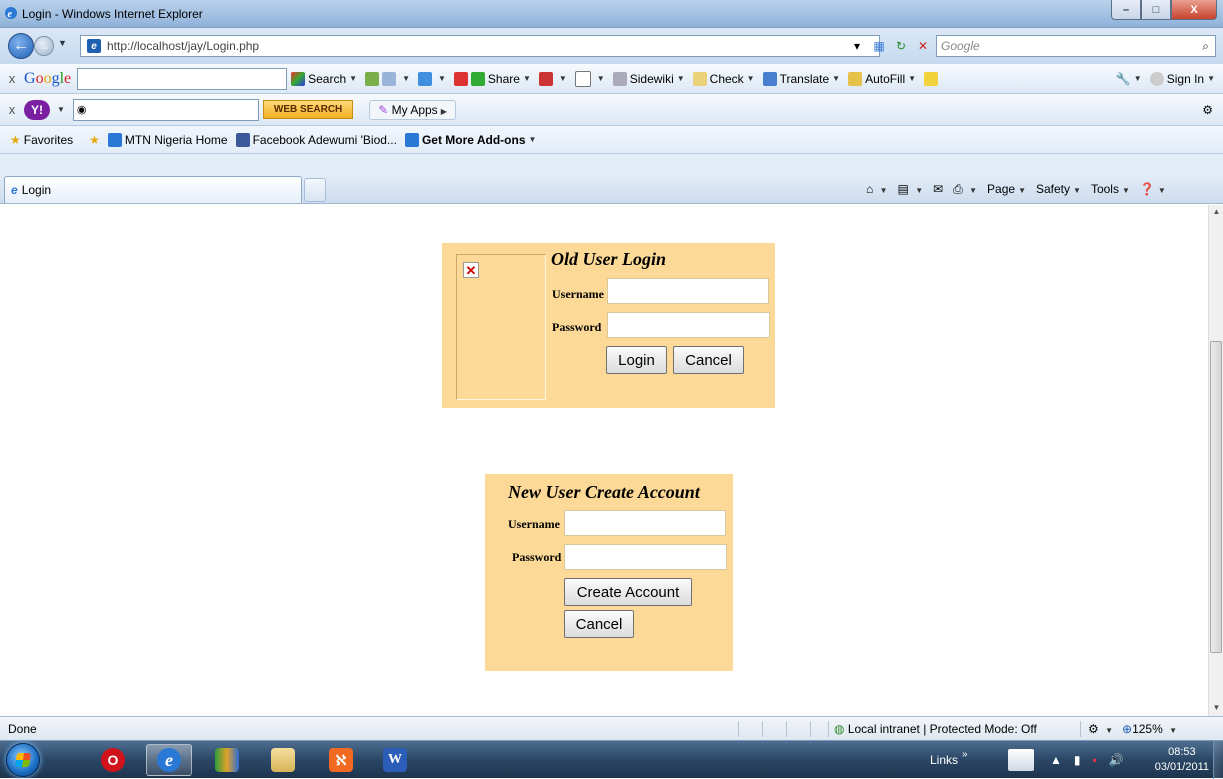 The width and height of the screenshot is (1223, 779). What do you see at coordinates (372, 78) in the screenshot?
I see `mail-icon` at bounding box center [372, 78].